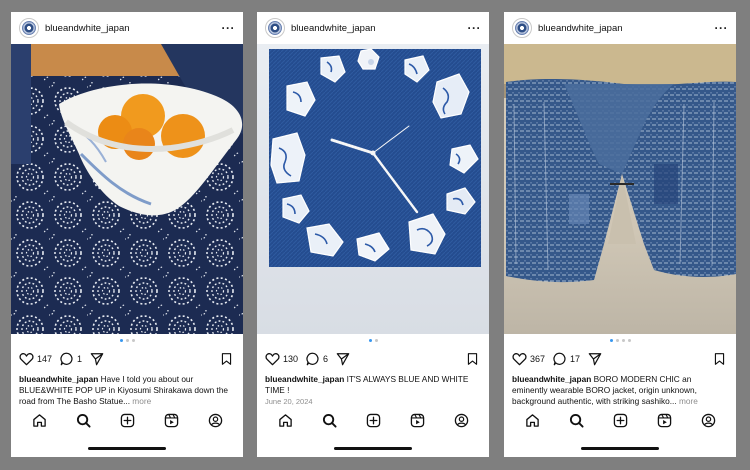  Describe the element at coordinates (538, 359) in the screenshot. I see `like-count: 367` at that location.